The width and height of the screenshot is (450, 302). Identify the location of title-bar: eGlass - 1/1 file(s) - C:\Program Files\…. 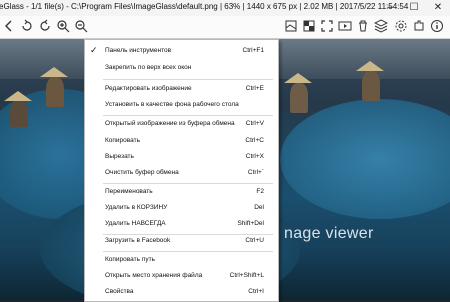
(225, 8).